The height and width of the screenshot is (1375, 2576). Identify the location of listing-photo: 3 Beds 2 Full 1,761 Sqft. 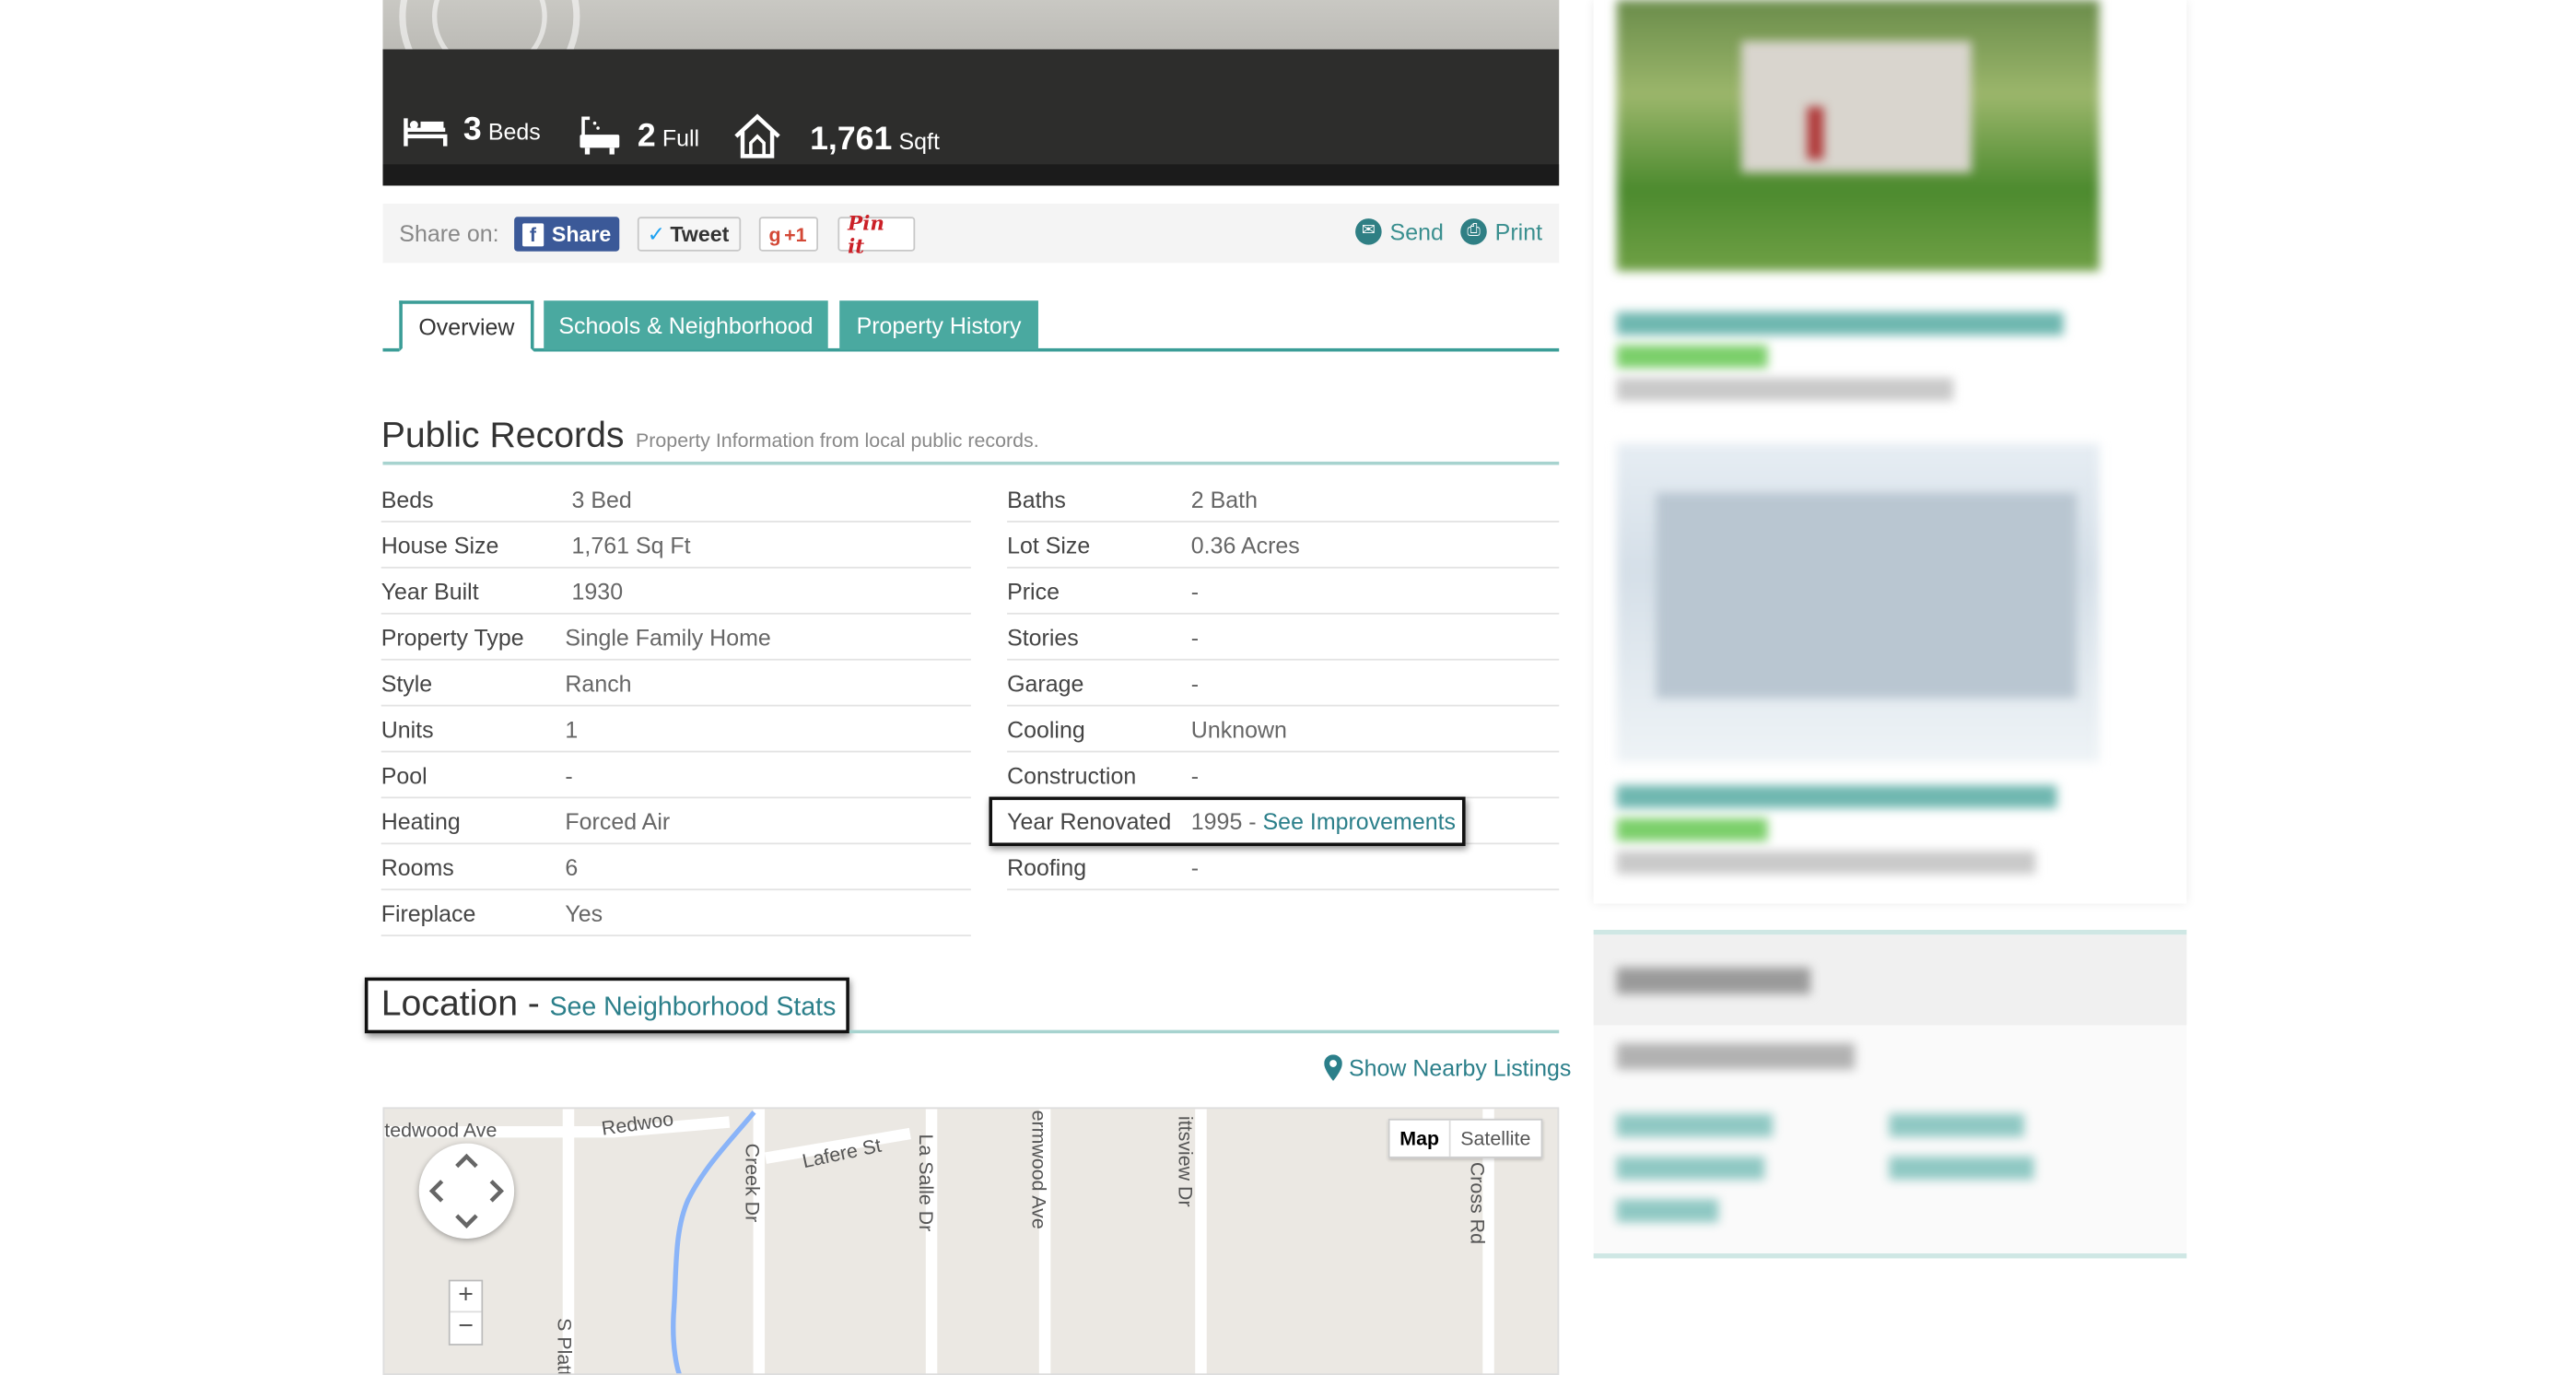
(971, 93).